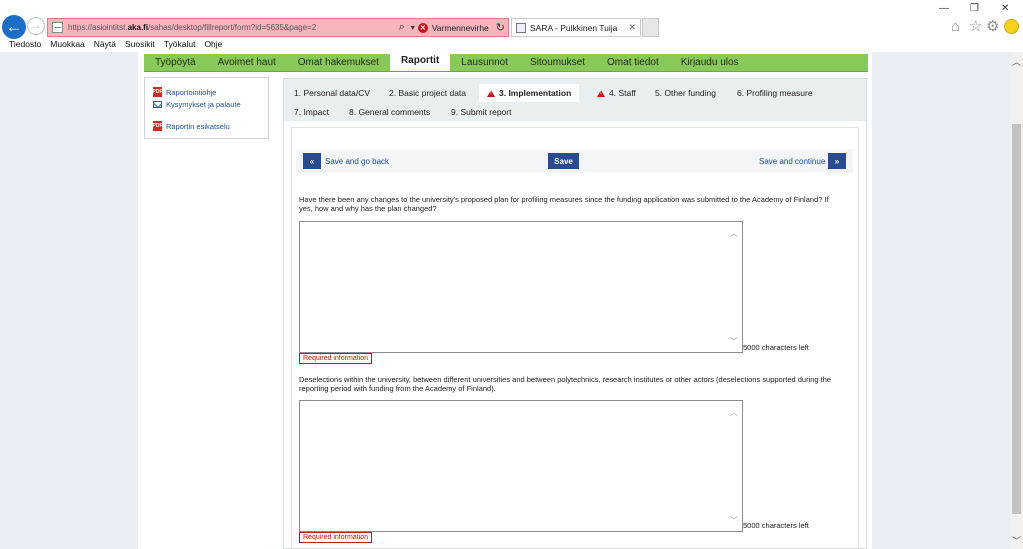 The height and width of the screenshot is (549, 1023). Describe the element at coordinates (992, 27) in the screenshot. I see `settings-icon: ⚙` at that location.